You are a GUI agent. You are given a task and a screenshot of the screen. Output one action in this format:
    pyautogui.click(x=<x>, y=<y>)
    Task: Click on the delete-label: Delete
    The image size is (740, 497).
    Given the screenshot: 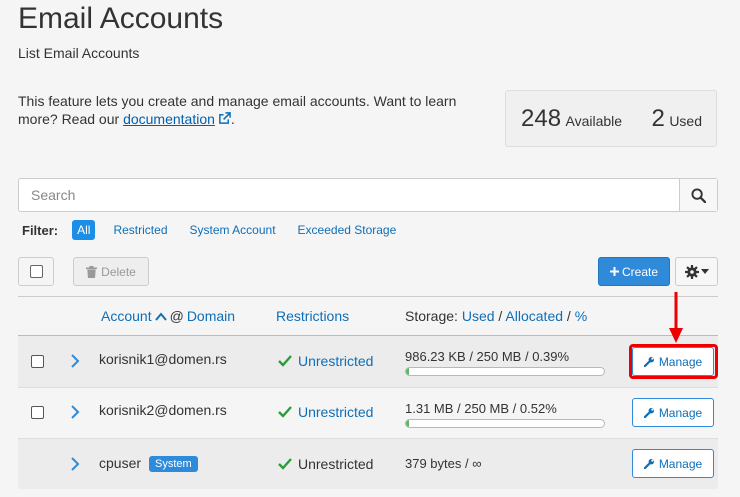 What is the action you would take?
    pyautogui.click(x=118, y=271)
    